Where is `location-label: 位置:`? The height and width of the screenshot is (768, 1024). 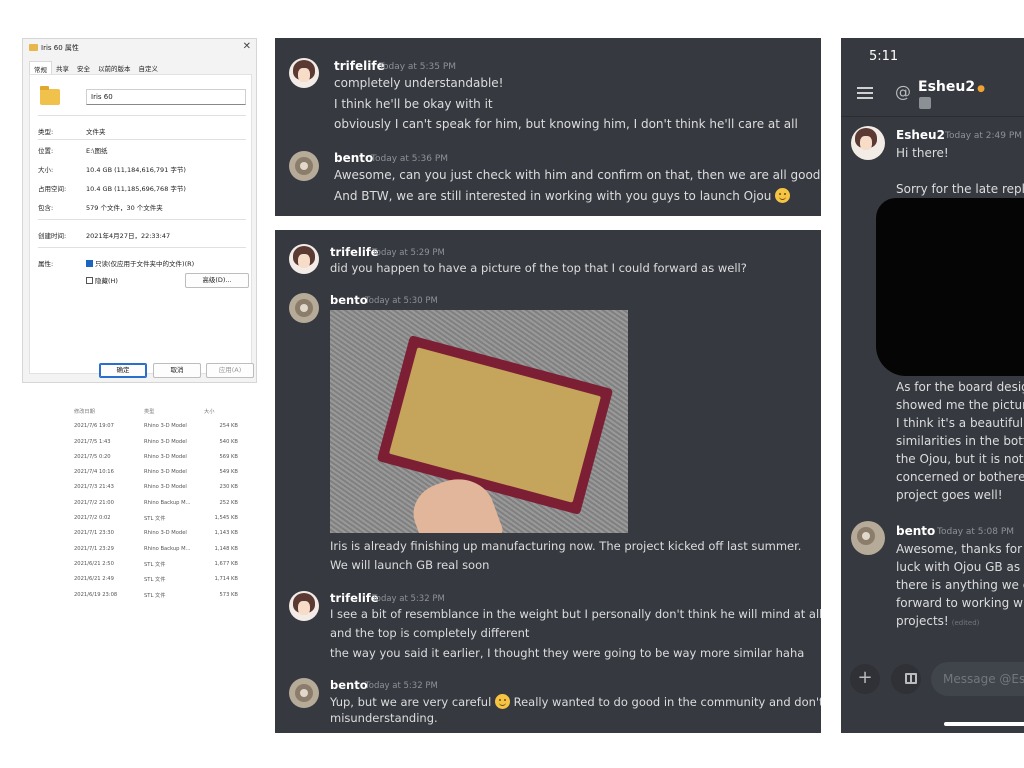 location-label: 位置: is located at coordinates (46, 151).